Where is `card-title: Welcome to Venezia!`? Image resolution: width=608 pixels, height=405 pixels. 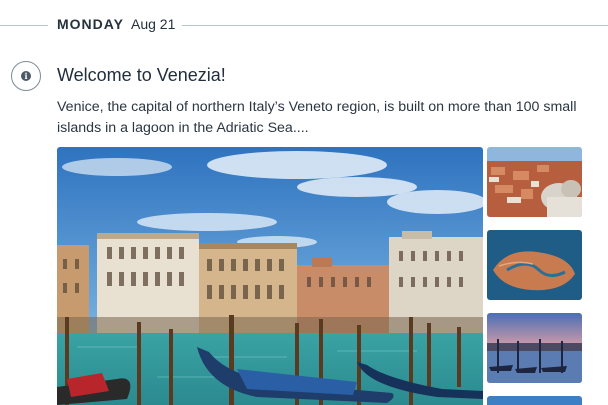
card-title: Welcome to Venezia! is located at coordinates (141, 75).